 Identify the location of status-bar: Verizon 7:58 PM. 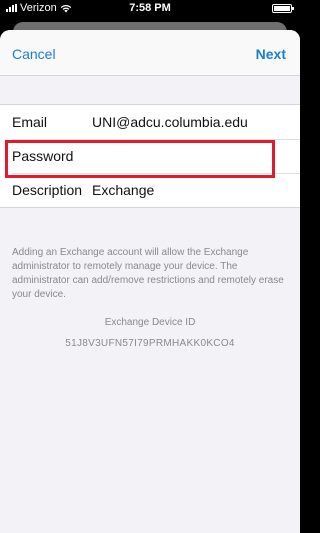
(150, 9).